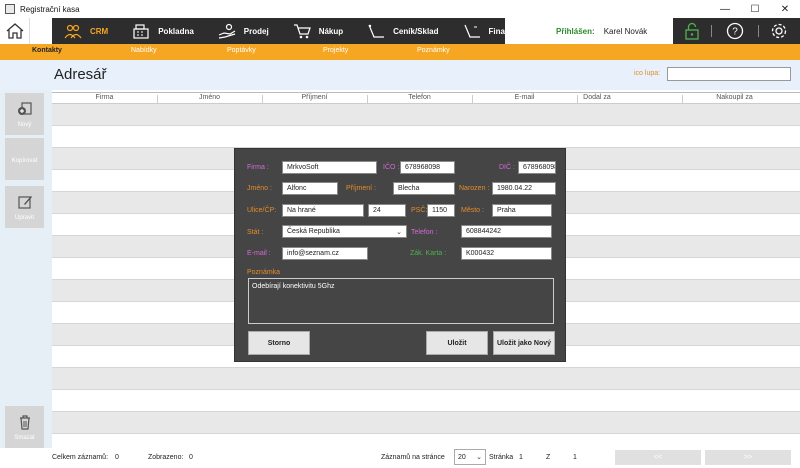 The width and height of the screenshot is (800, 468). I want to click on column-header-email: E-mail, so click(524, 97).